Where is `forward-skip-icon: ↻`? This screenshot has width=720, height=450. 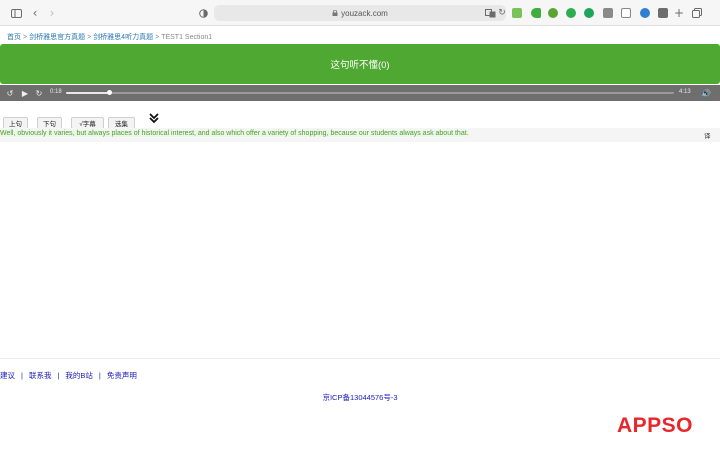 forward-skip-icon: ↻ is located at coordinates (39, 93).